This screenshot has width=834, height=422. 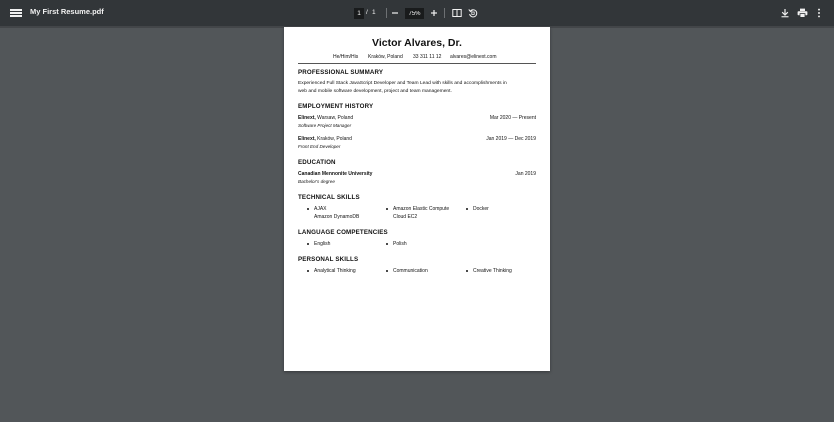 What do you see at coordinates (325, 125) in the screenshot?
I see `job-role: Software Project Manager` at bounding box center [325, 125].